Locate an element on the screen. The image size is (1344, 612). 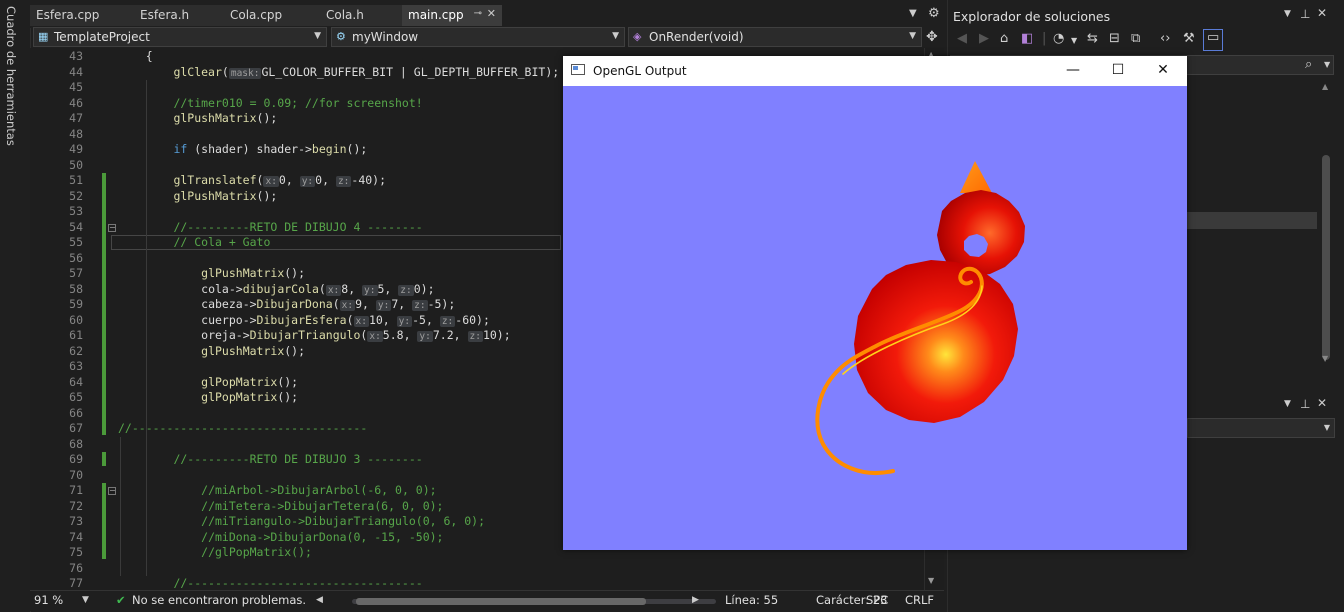
code-line: { is located at coordinates (149, 56).